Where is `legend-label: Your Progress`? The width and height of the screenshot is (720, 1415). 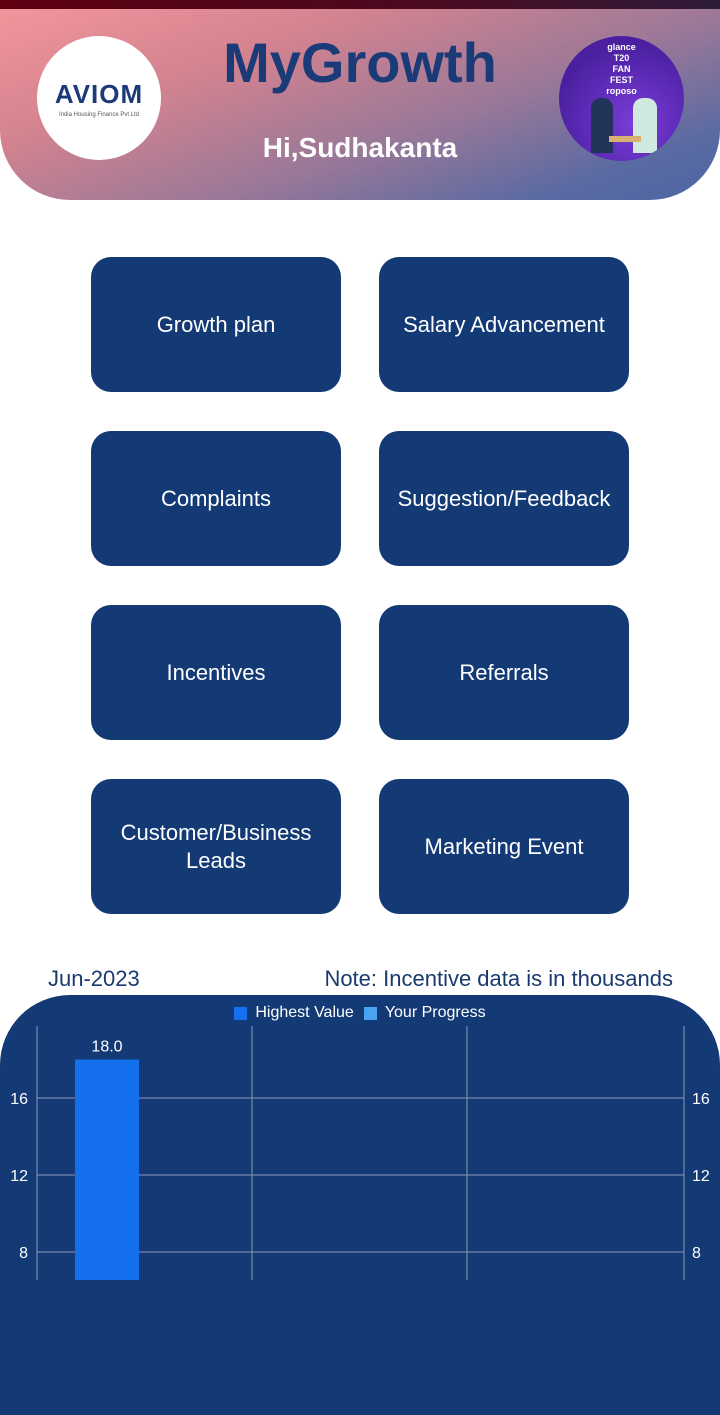
legend-label: Your Progress is located at coordinates (435, 1012).